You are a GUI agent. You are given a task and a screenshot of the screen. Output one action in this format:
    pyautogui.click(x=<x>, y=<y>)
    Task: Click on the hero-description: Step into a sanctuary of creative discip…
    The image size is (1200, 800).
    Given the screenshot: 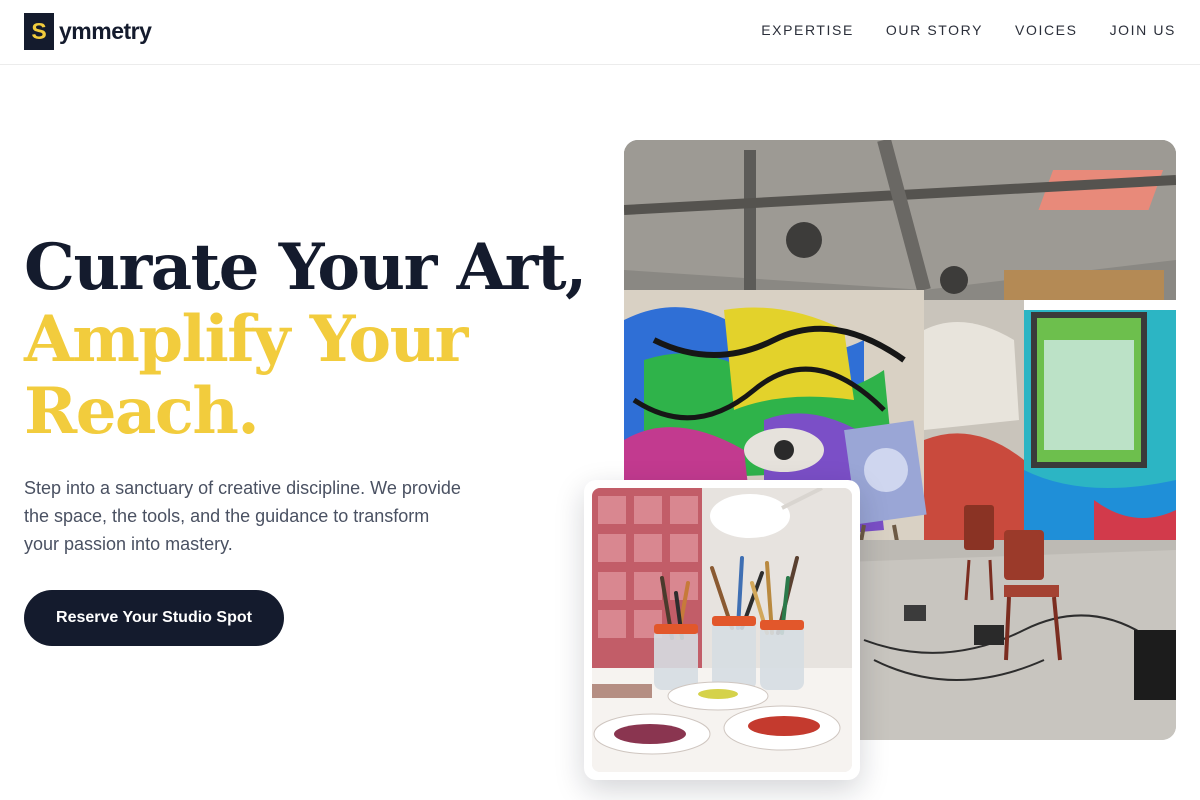 What is the action you would take?
    pyautogui.click(x=242, y=516)
    